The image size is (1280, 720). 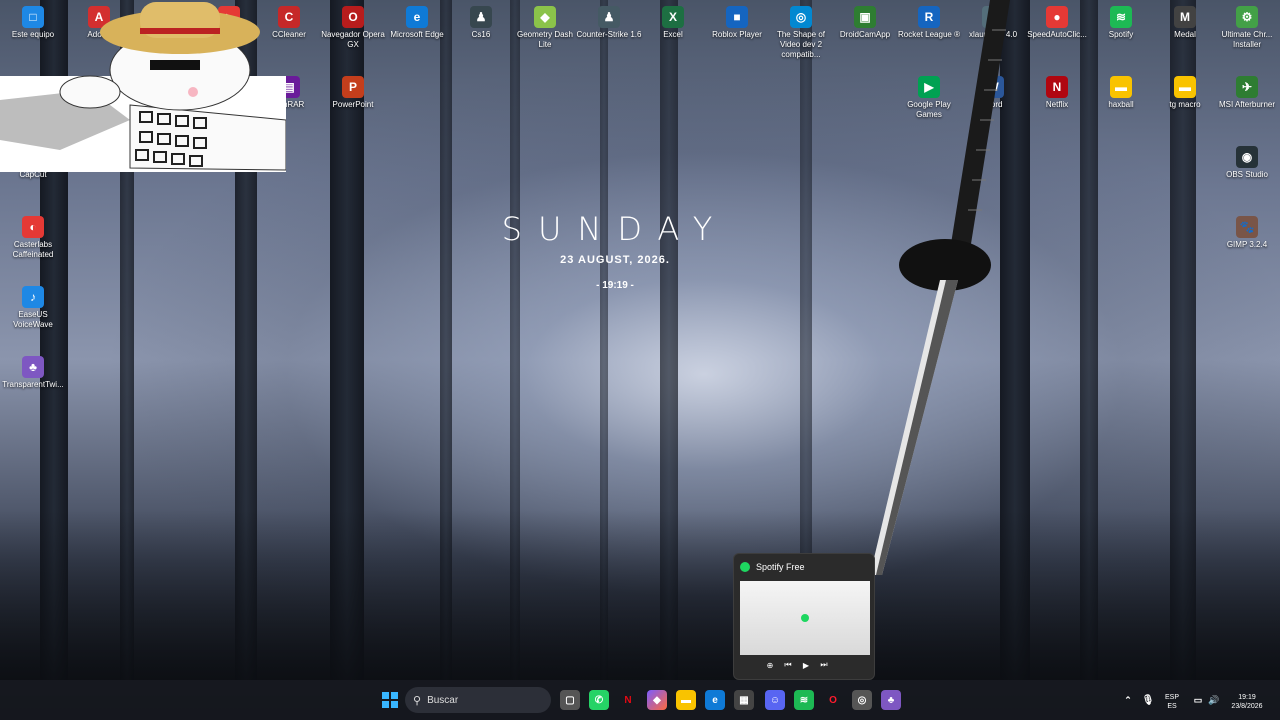 I want to click on desktop-icon-label: Casterlabs Caffeinated, so click(x=33, y=249).